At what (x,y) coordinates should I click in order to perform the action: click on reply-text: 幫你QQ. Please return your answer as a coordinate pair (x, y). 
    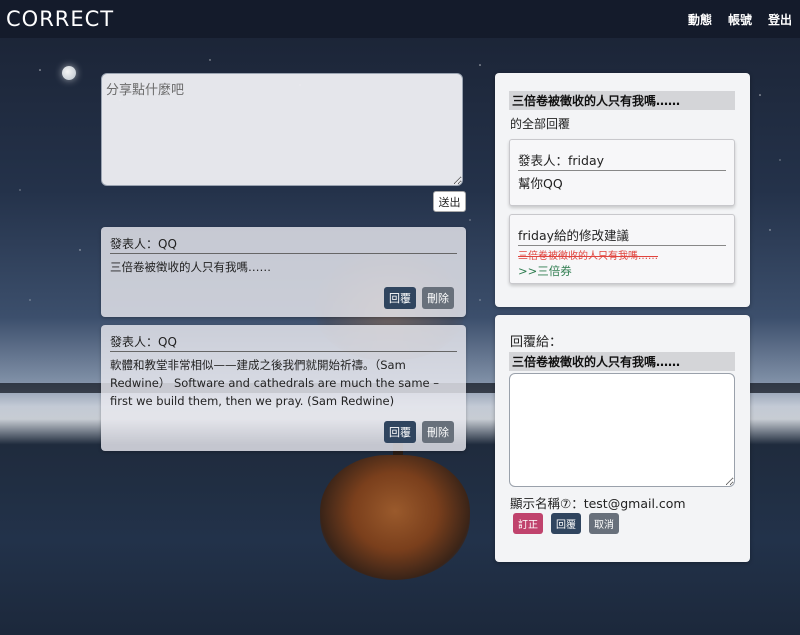
    Looking at the image, I should click on (540, 183).